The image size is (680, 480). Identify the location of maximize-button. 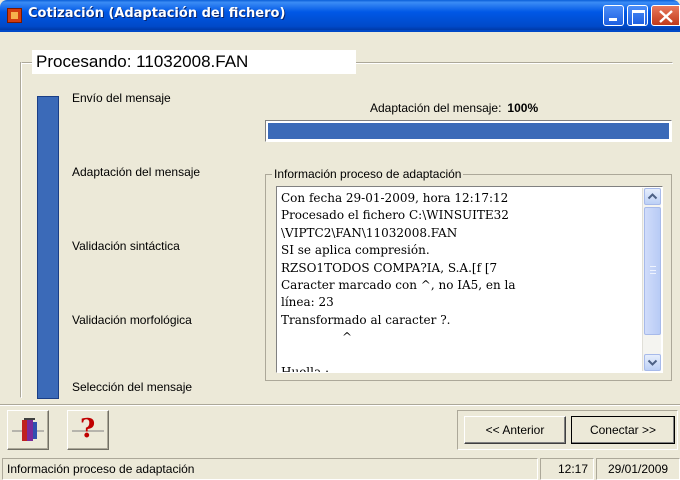
(637, 15).